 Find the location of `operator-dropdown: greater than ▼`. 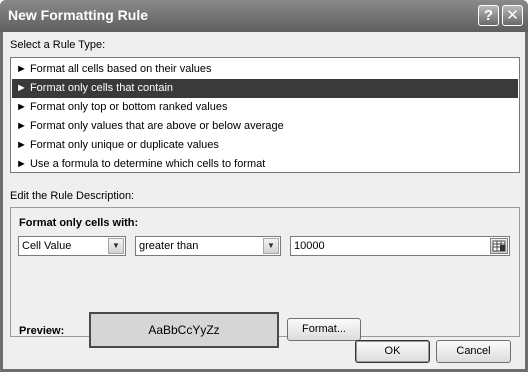

operator-dropdown: greater than ▼ is located at coordinates (208, 246).